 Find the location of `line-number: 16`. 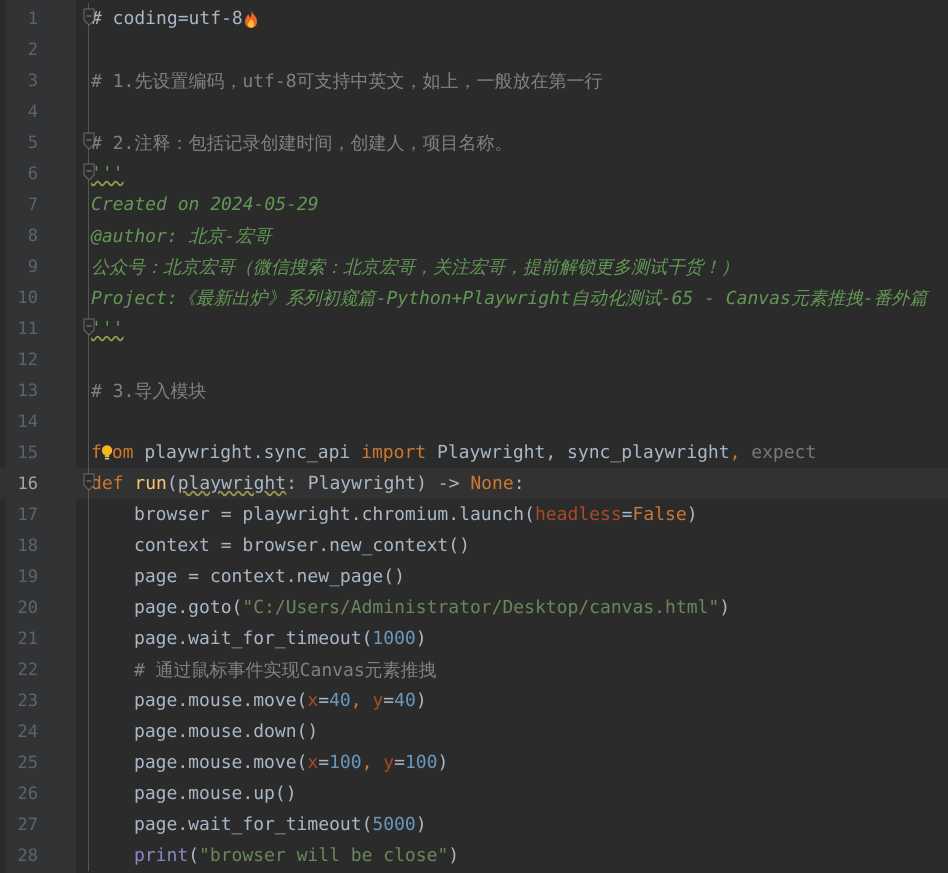

line-number: 16 is located at coordinates (27, 484).